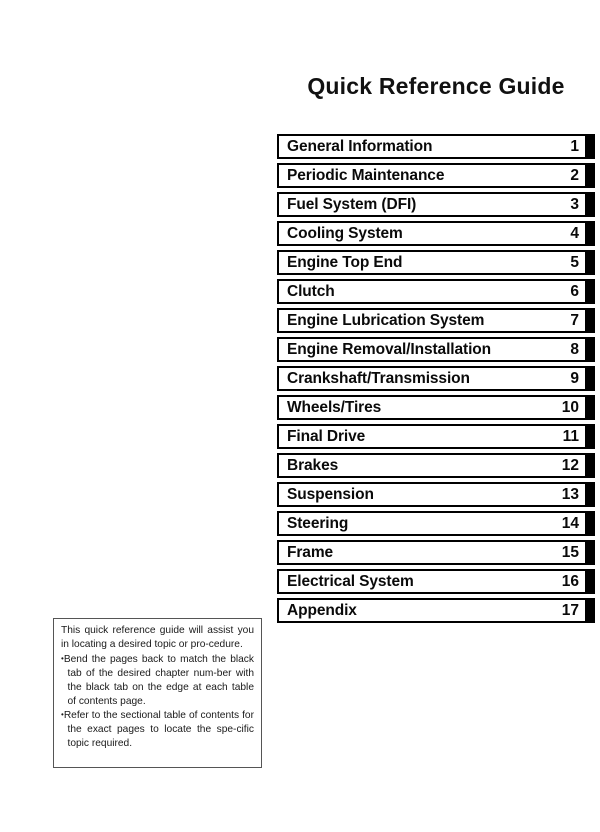  What do you see at coordinates (432, 523) in the screenshot?
I see `chapter-entry: Steering 14` at bounding box center [432, 523].